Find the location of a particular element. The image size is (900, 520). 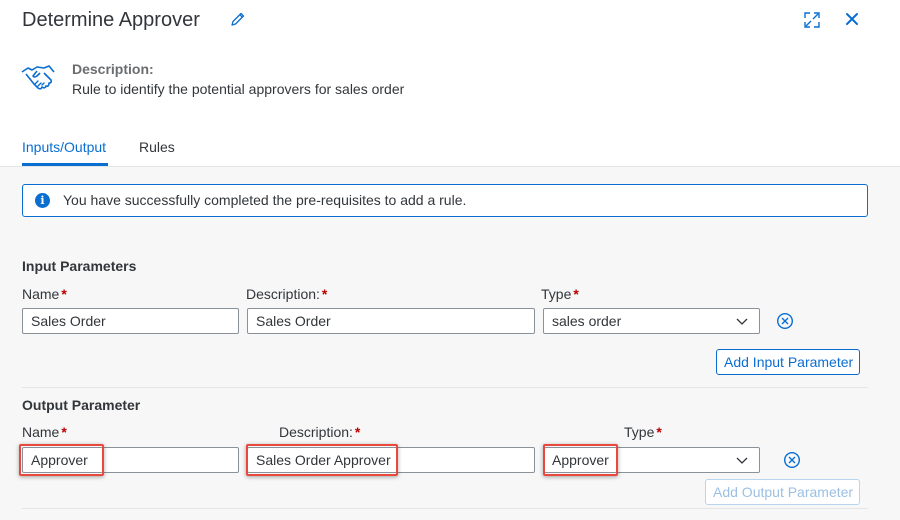

tab-inputs-output: Inputs/Output is located at coordinates (64, 147).